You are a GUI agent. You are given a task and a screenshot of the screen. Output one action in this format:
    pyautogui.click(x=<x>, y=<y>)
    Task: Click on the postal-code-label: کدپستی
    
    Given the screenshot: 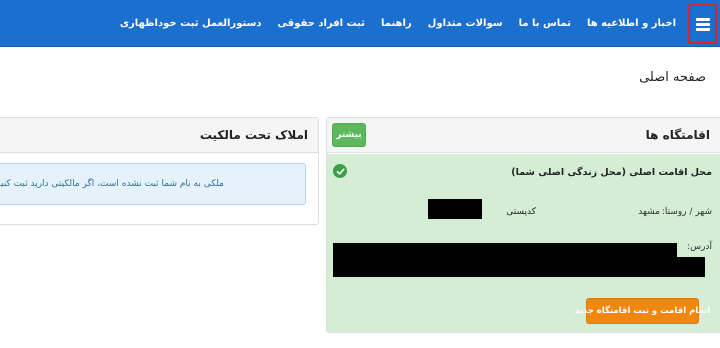 What is the action you would take?
    pyautogui.click(x=521, y=212)
    